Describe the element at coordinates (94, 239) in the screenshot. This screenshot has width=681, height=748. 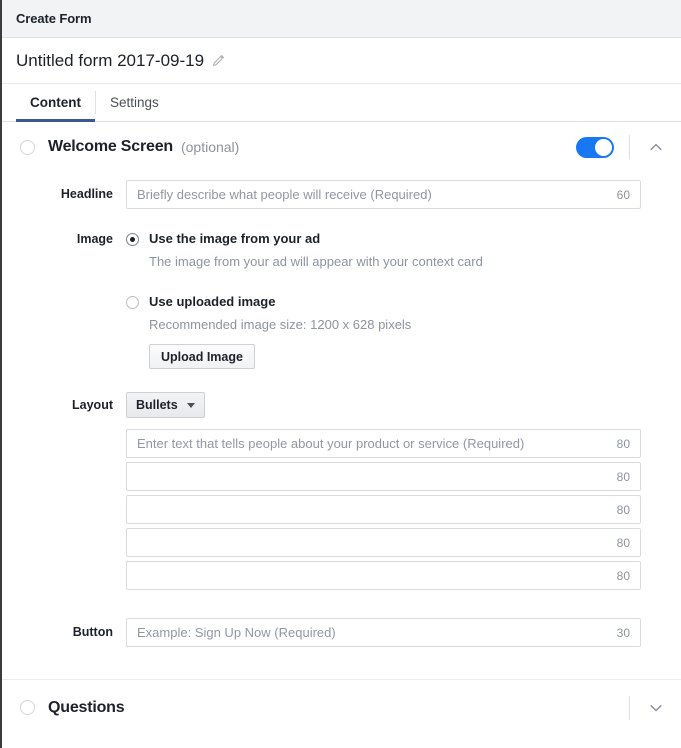
I see `image-label: Image` at that location.